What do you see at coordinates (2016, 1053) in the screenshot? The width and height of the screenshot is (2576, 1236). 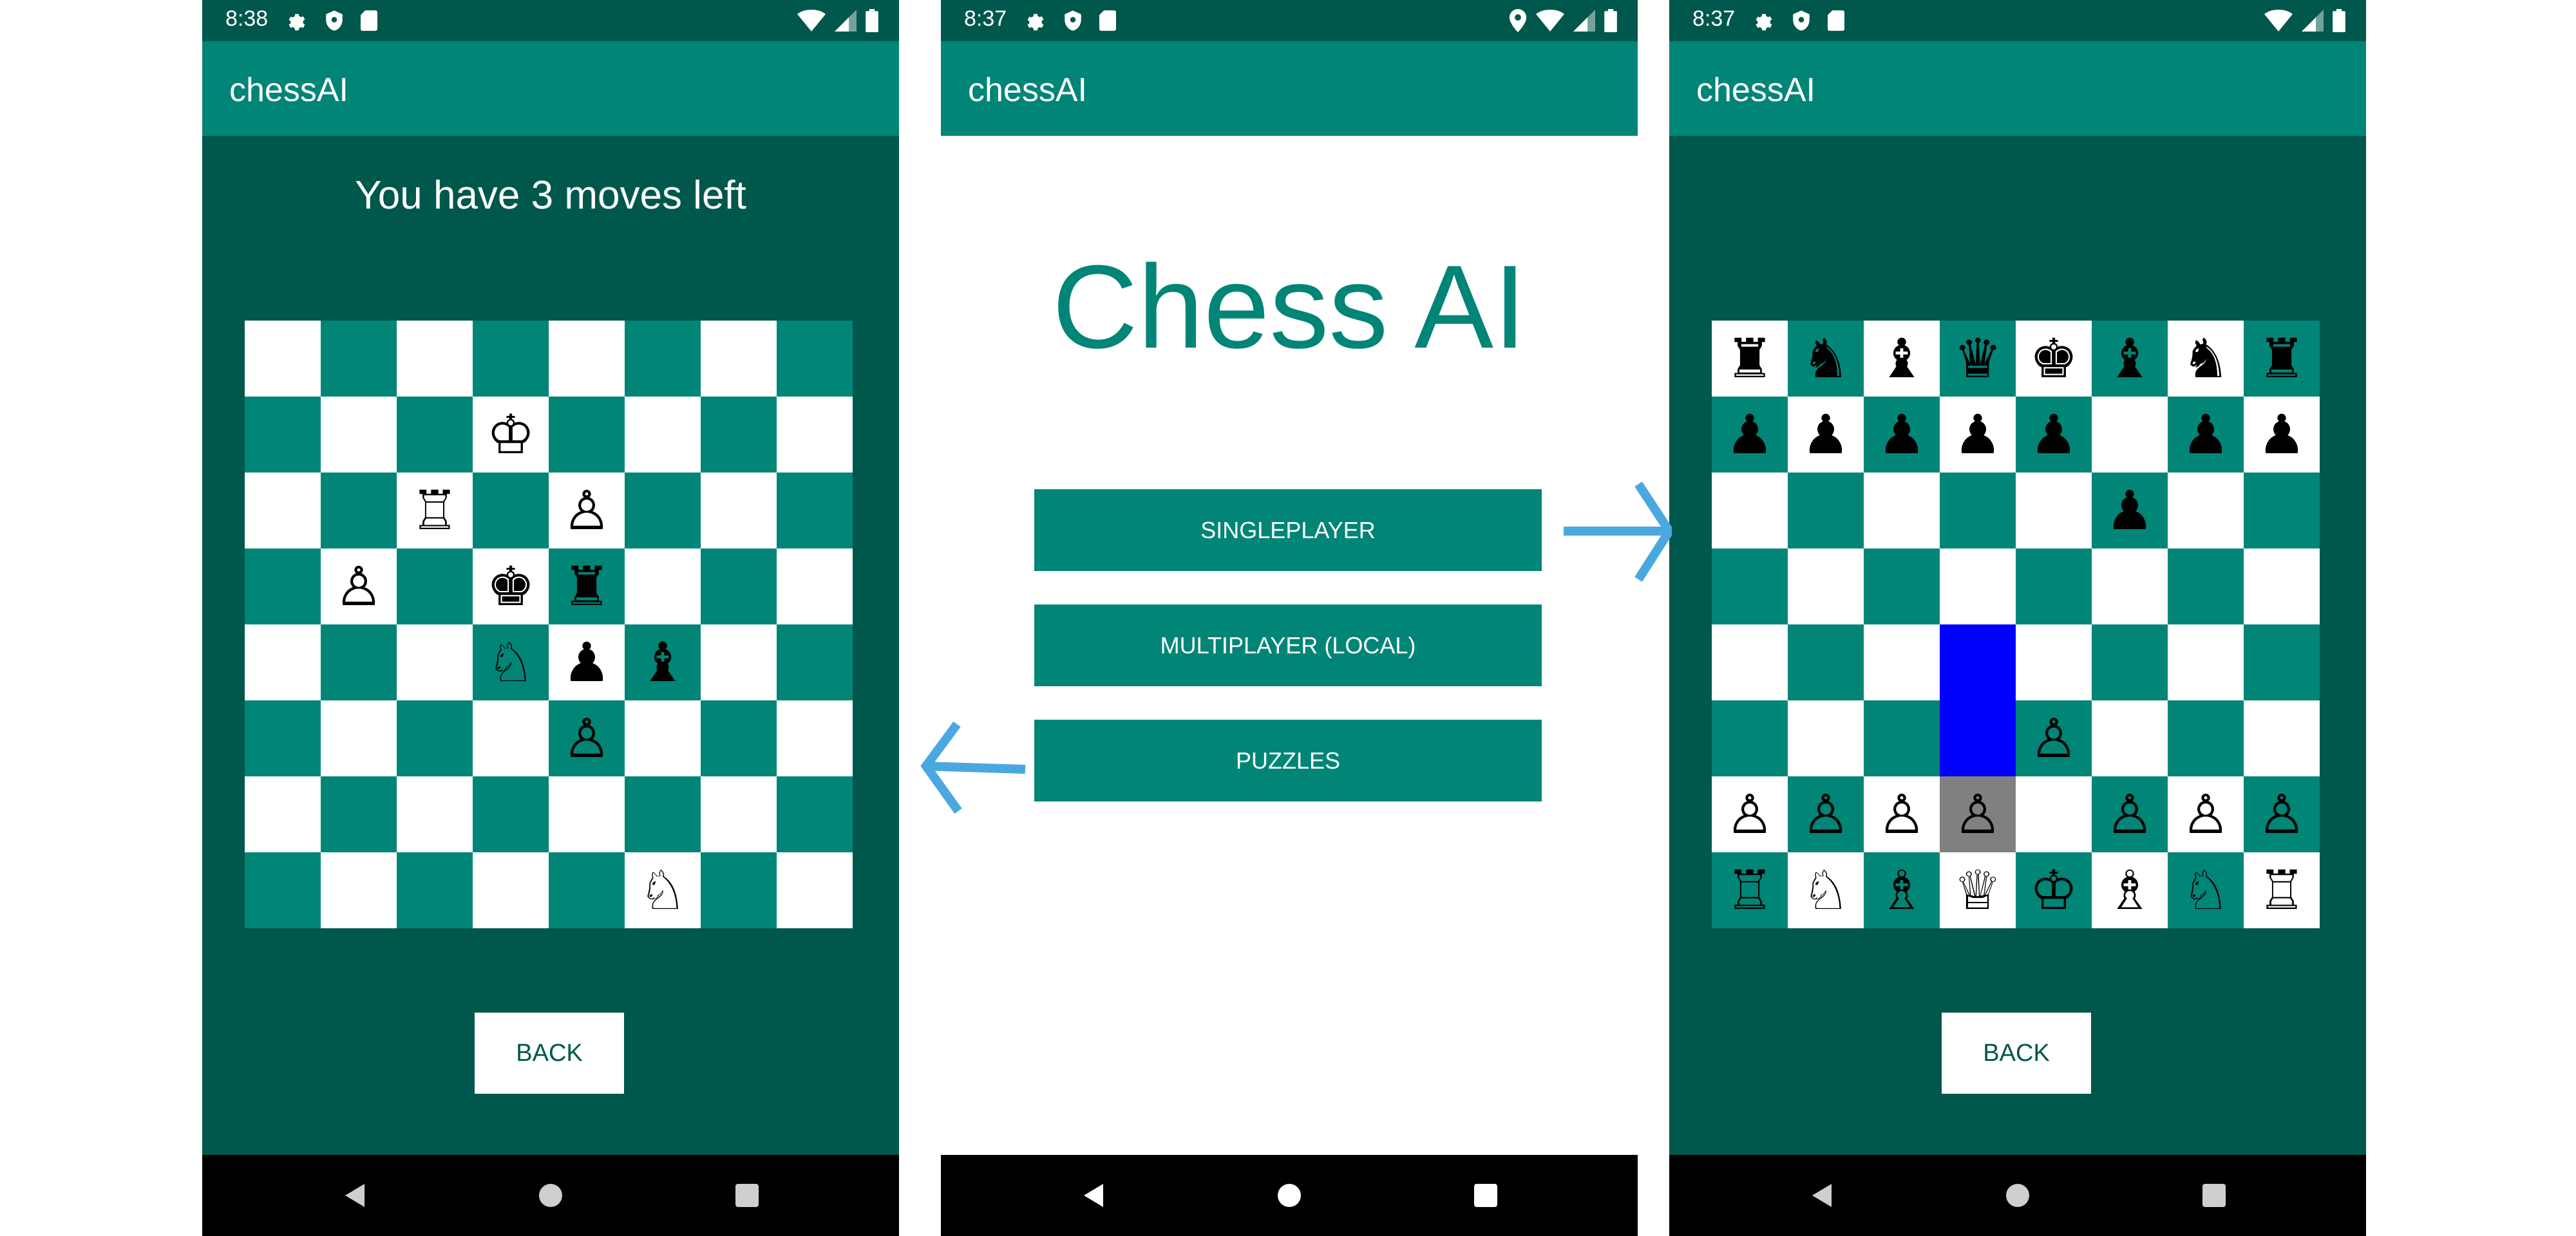 I see `back-button: BACK` at bounding box center [2016, 1053].